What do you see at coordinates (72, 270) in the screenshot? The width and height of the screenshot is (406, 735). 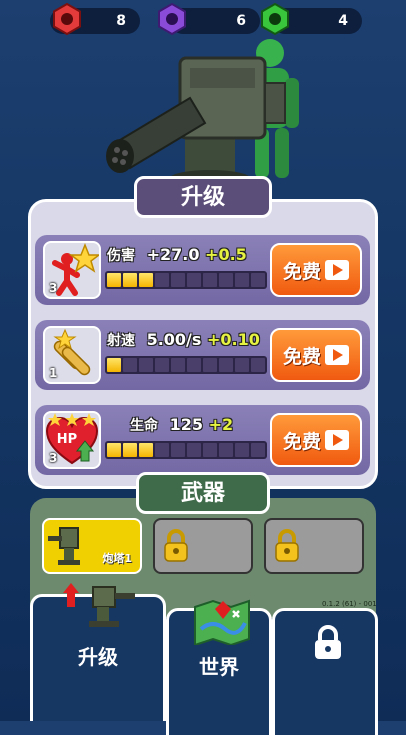 I see `damage-icon-box: 3` at bounding box center [72, 270].